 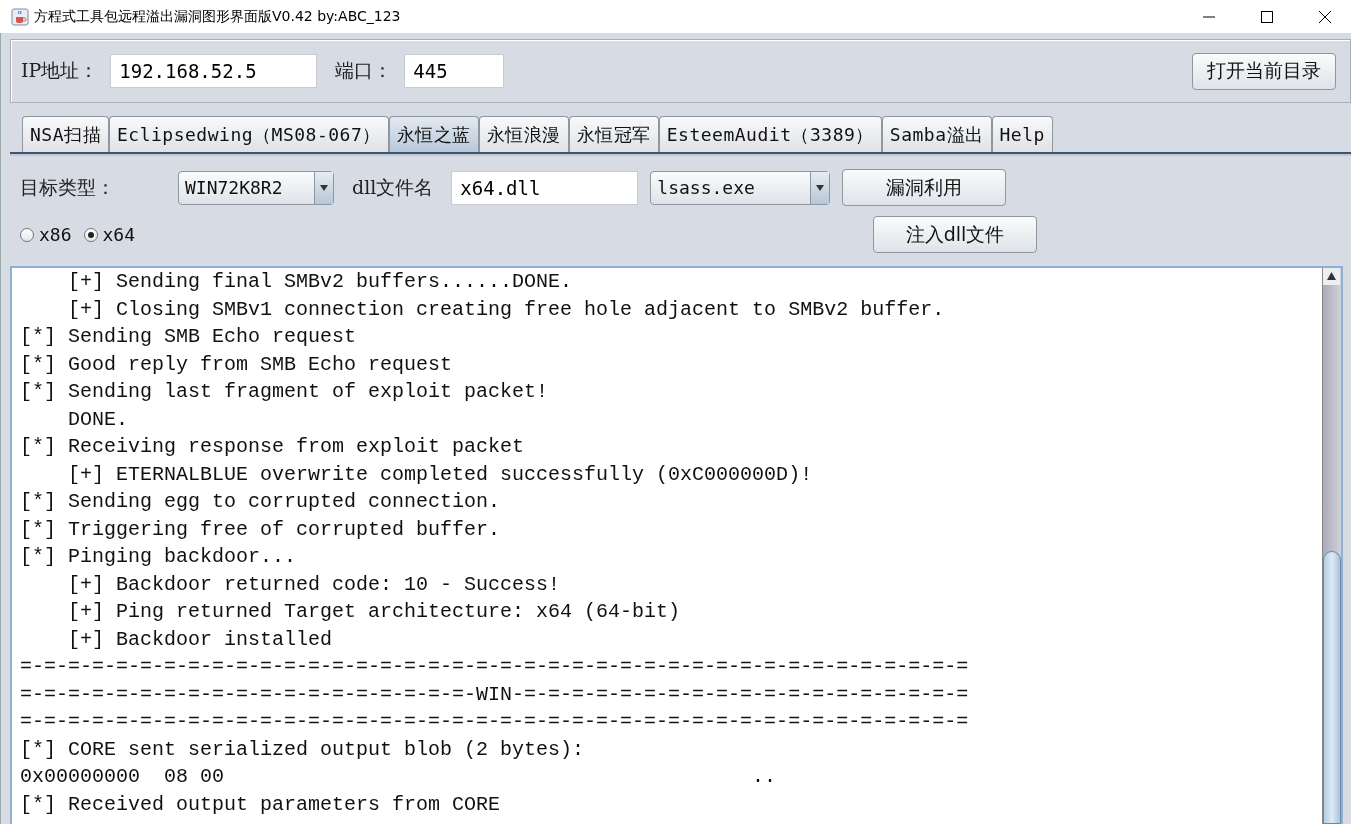 What do you see at coordinates (495, 694) in the screenshot?
I see `log-line: =-=-=-=-=-=-=-=-=-=-=-=-=-=-=-=-=-=-=-WIN-=-=-=-=-=-=-=-=-=-=-=-=-=-=-=-=-=-=-=` at bounding box center [495, 694].